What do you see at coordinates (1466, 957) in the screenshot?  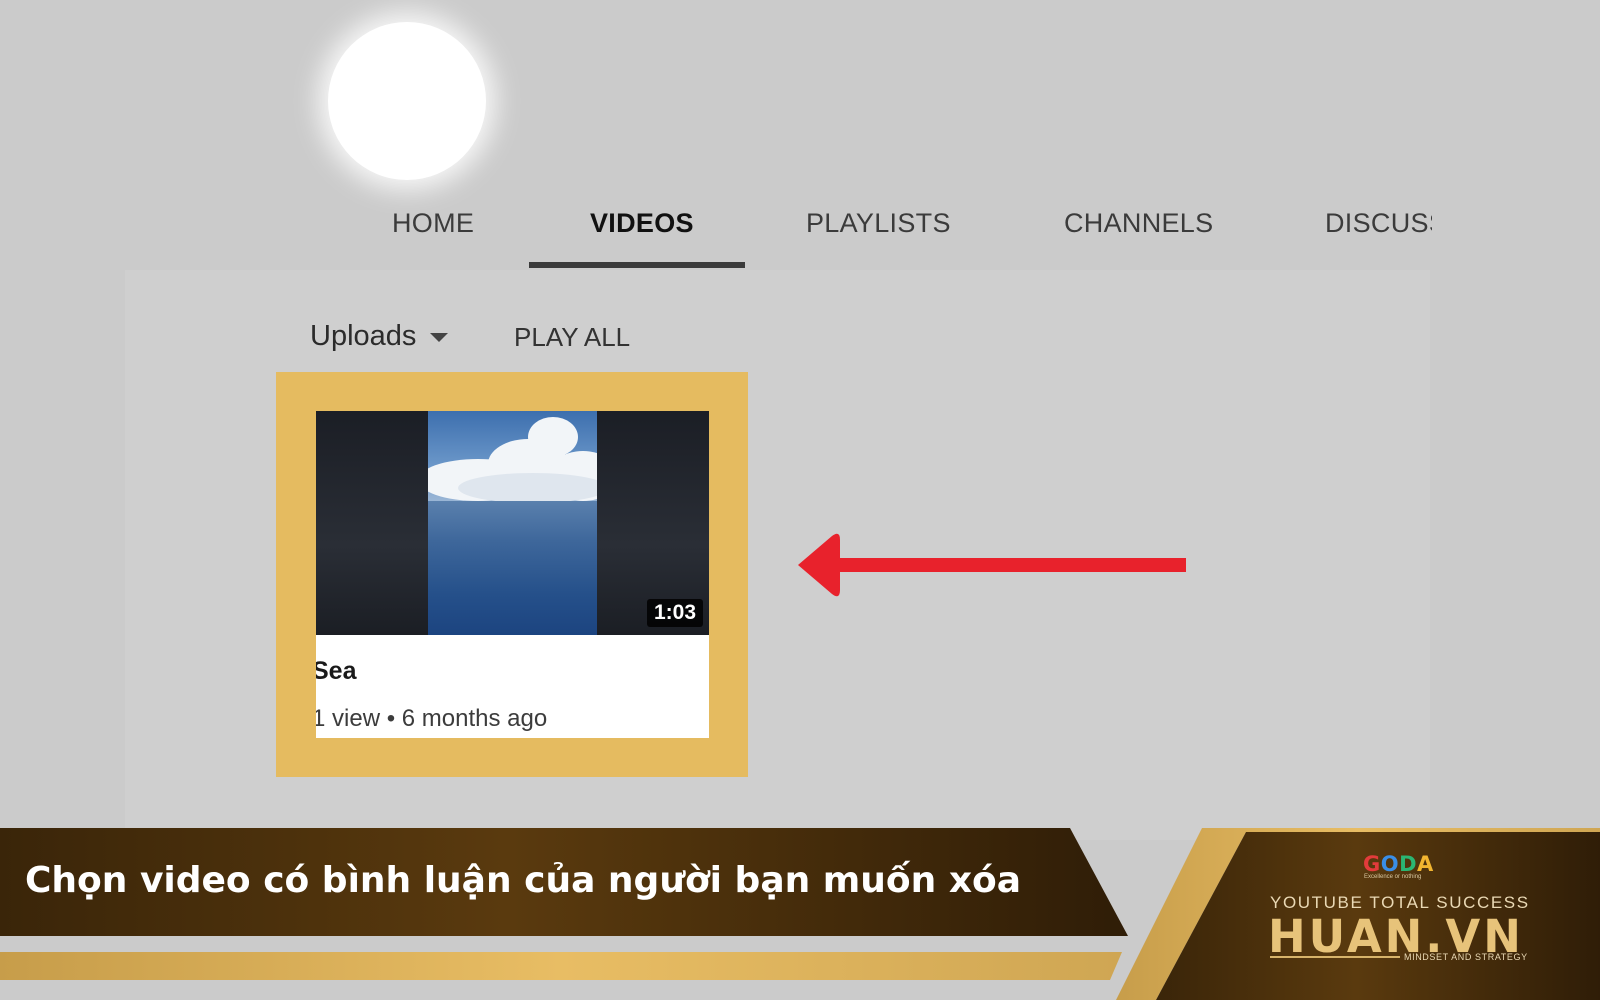 I see `logo-mindset: MINDSET AND STRATEGY` at bounding box center [1466, 957].